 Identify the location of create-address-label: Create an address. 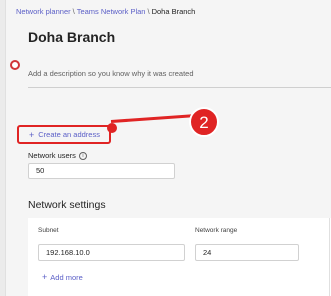
(69, 134).